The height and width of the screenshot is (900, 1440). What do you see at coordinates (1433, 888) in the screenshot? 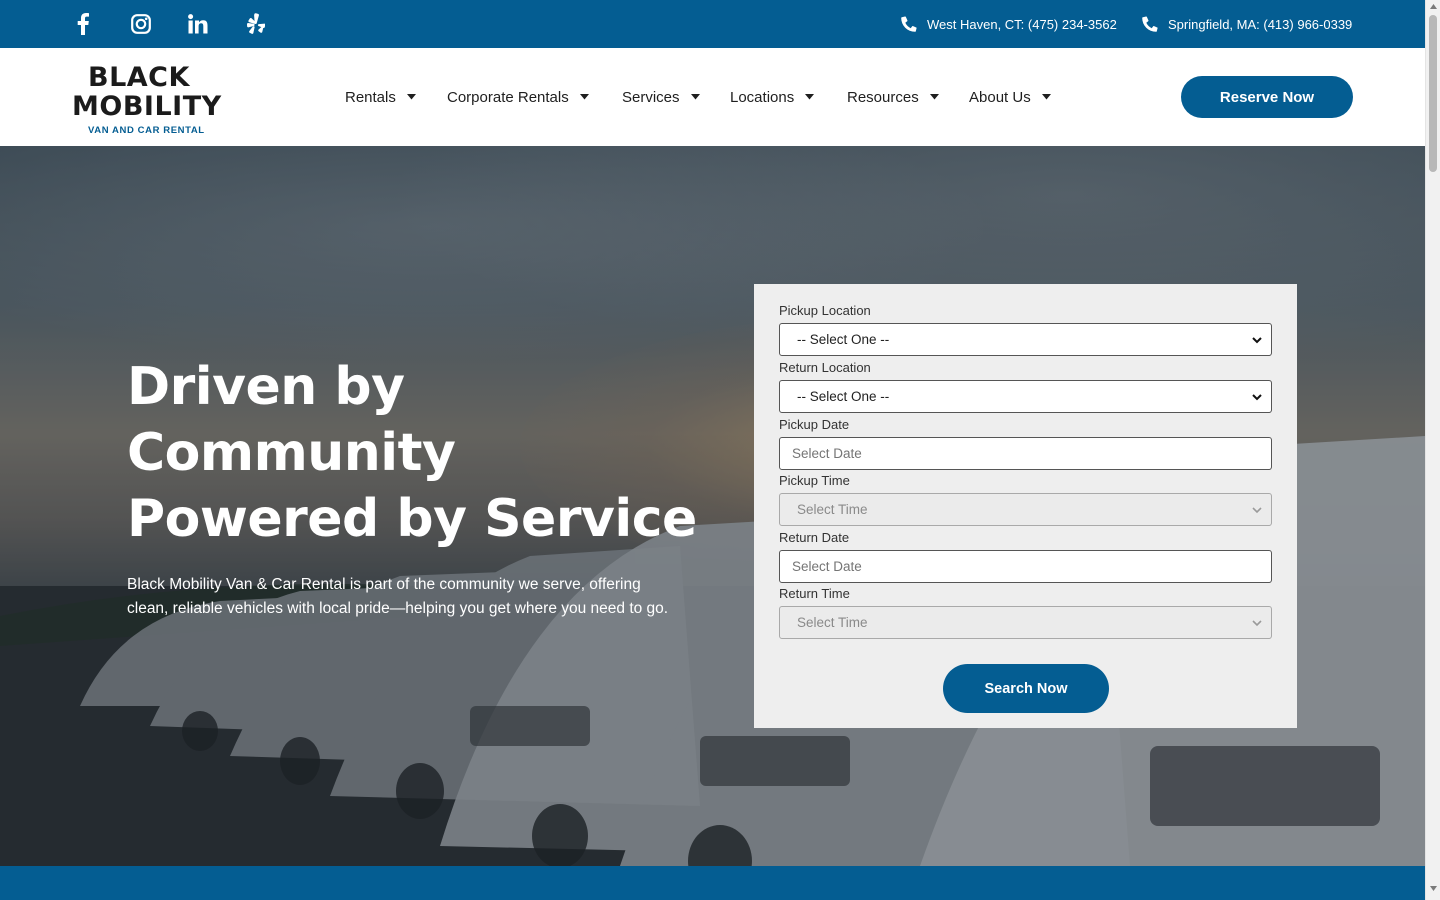
I see `scroll-down-arrow-icon` at bounding box center [1433, 888].